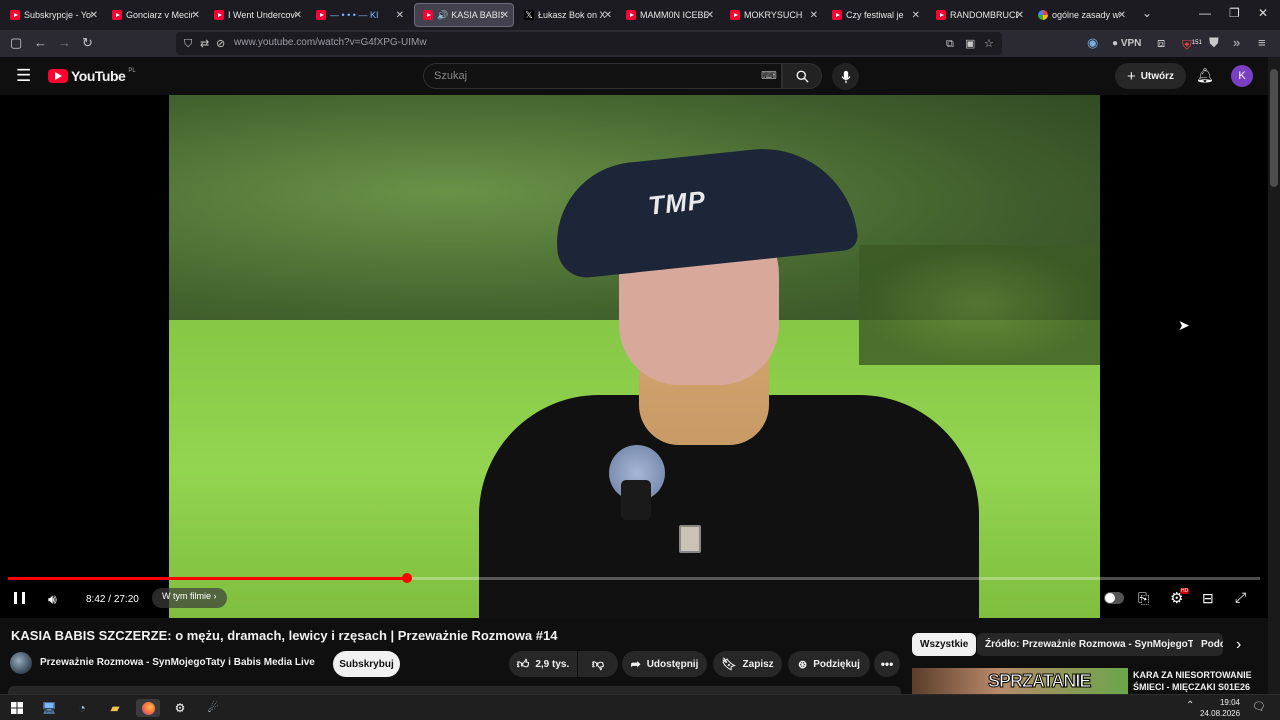  I want to click on notifications-bell-icon: 🔔︎, so click(1205, 75).